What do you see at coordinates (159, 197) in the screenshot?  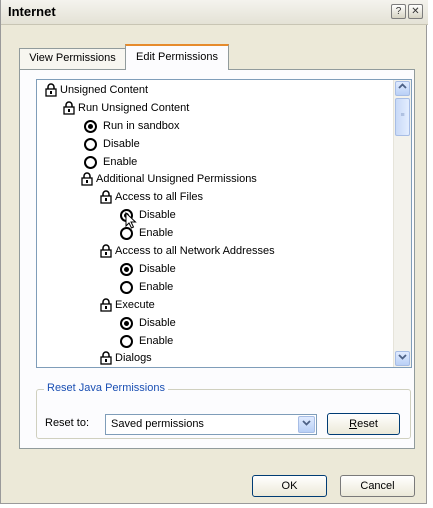 I see `tree-item-label: Access to all Files` at bounding box center [159, 197].